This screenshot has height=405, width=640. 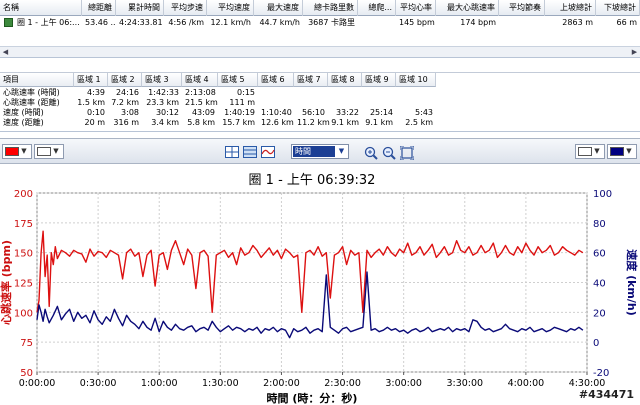 I want to click on zone-cell: 4:39, so click(x=96, y=92).